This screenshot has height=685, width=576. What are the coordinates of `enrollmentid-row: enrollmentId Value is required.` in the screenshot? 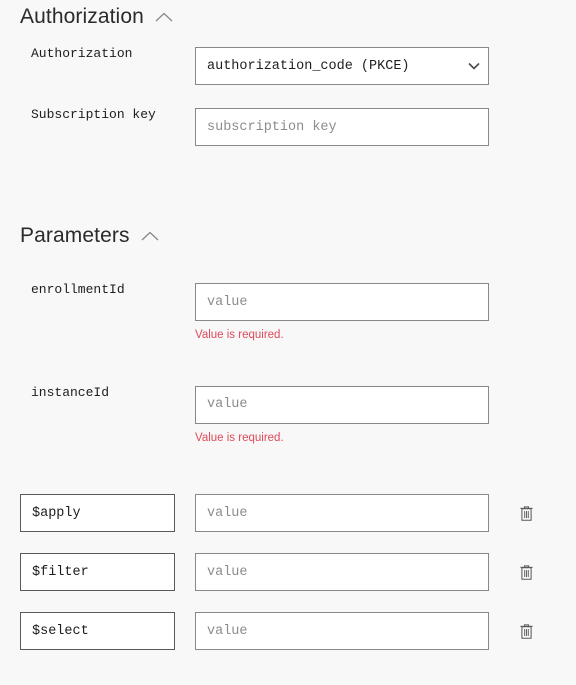 It's located at (288, 294).